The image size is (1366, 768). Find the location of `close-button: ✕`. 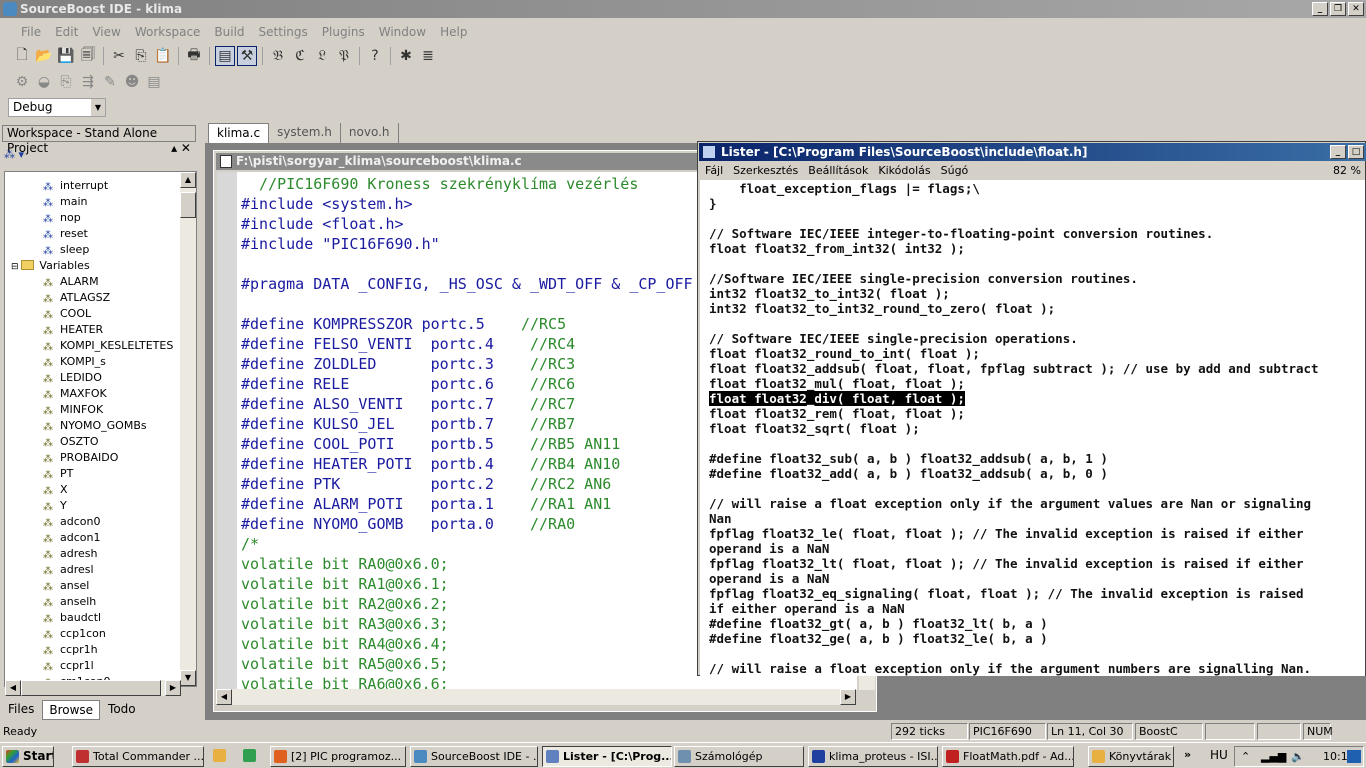

close-button: ✕ is located at coordinates (1356, 9).